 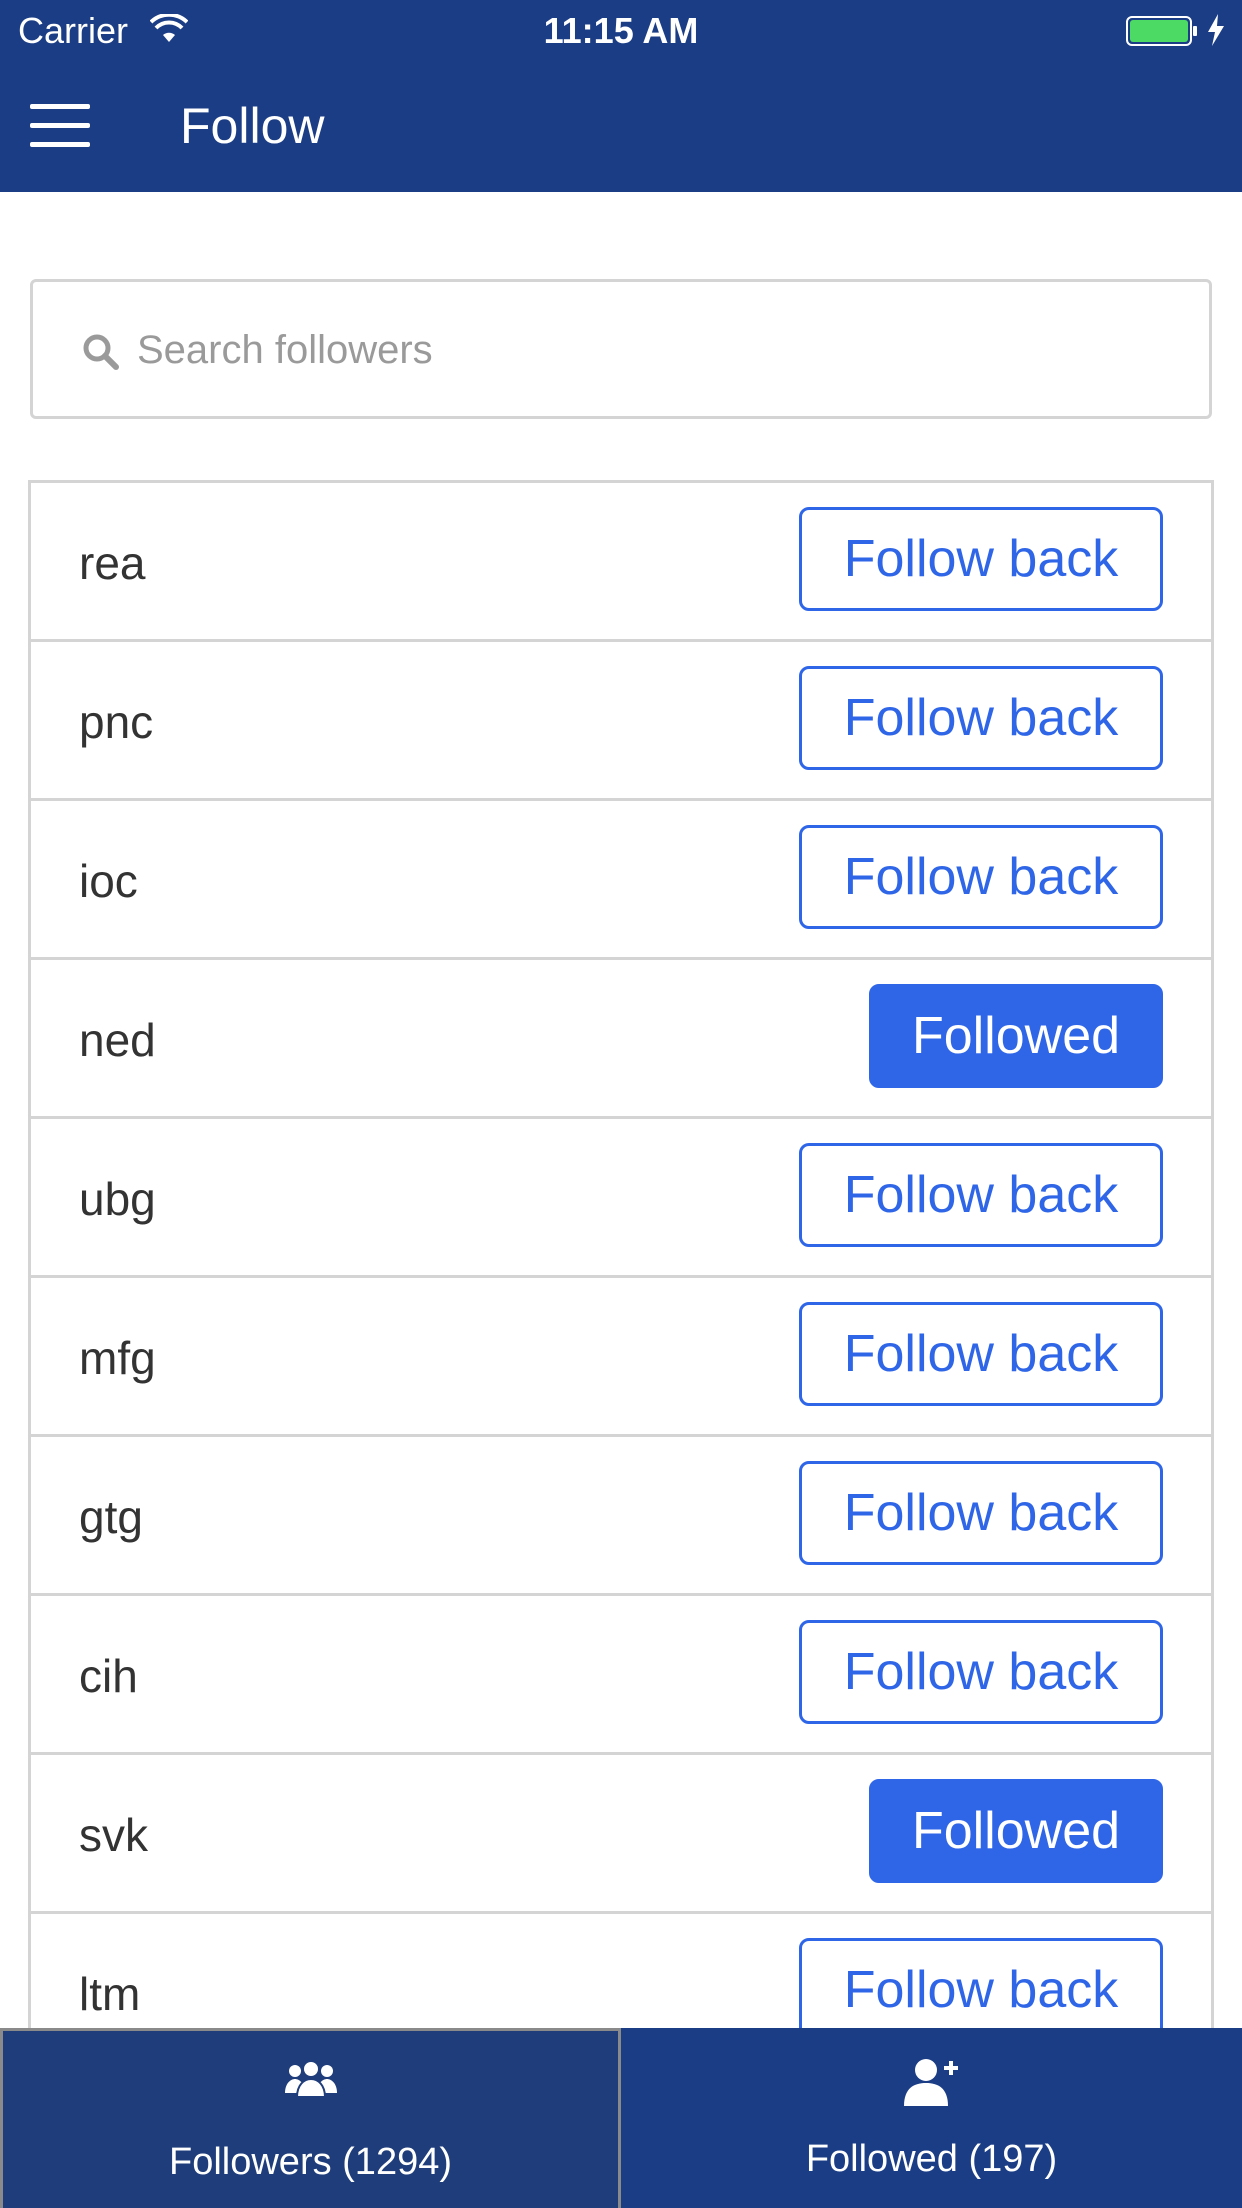 What do you see at coordinates (657, 350) in the screenshot?
I see `search-input` at bounding box center [657, 350].